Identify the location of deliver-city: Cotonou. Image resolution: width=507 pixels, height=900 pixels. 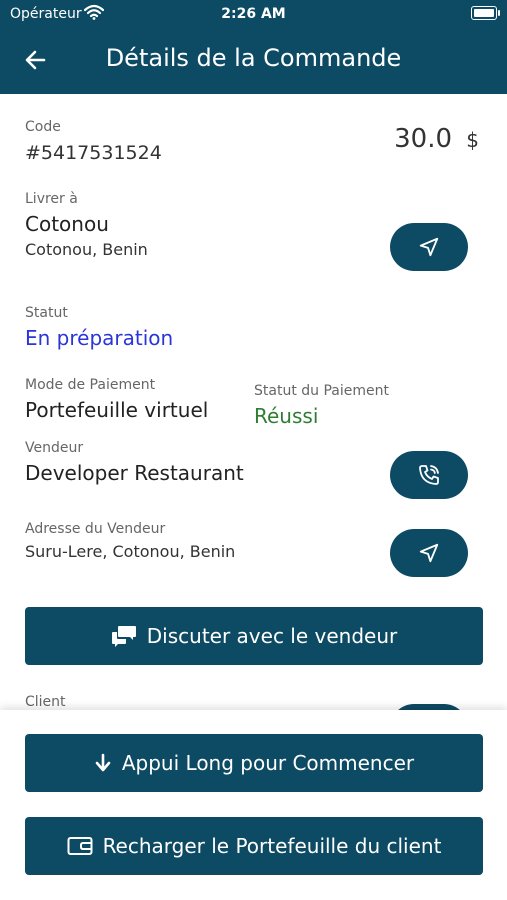
(67, 224).